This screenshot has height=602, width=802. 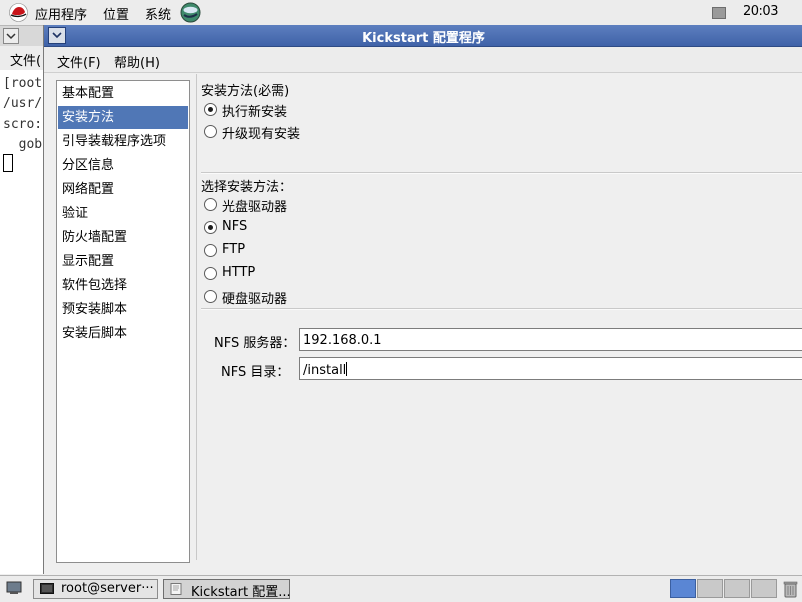 What do you see at coordinates (760, 11) in the screenshot?
I see `clock: 20:03` at bounding box center [760, 11].